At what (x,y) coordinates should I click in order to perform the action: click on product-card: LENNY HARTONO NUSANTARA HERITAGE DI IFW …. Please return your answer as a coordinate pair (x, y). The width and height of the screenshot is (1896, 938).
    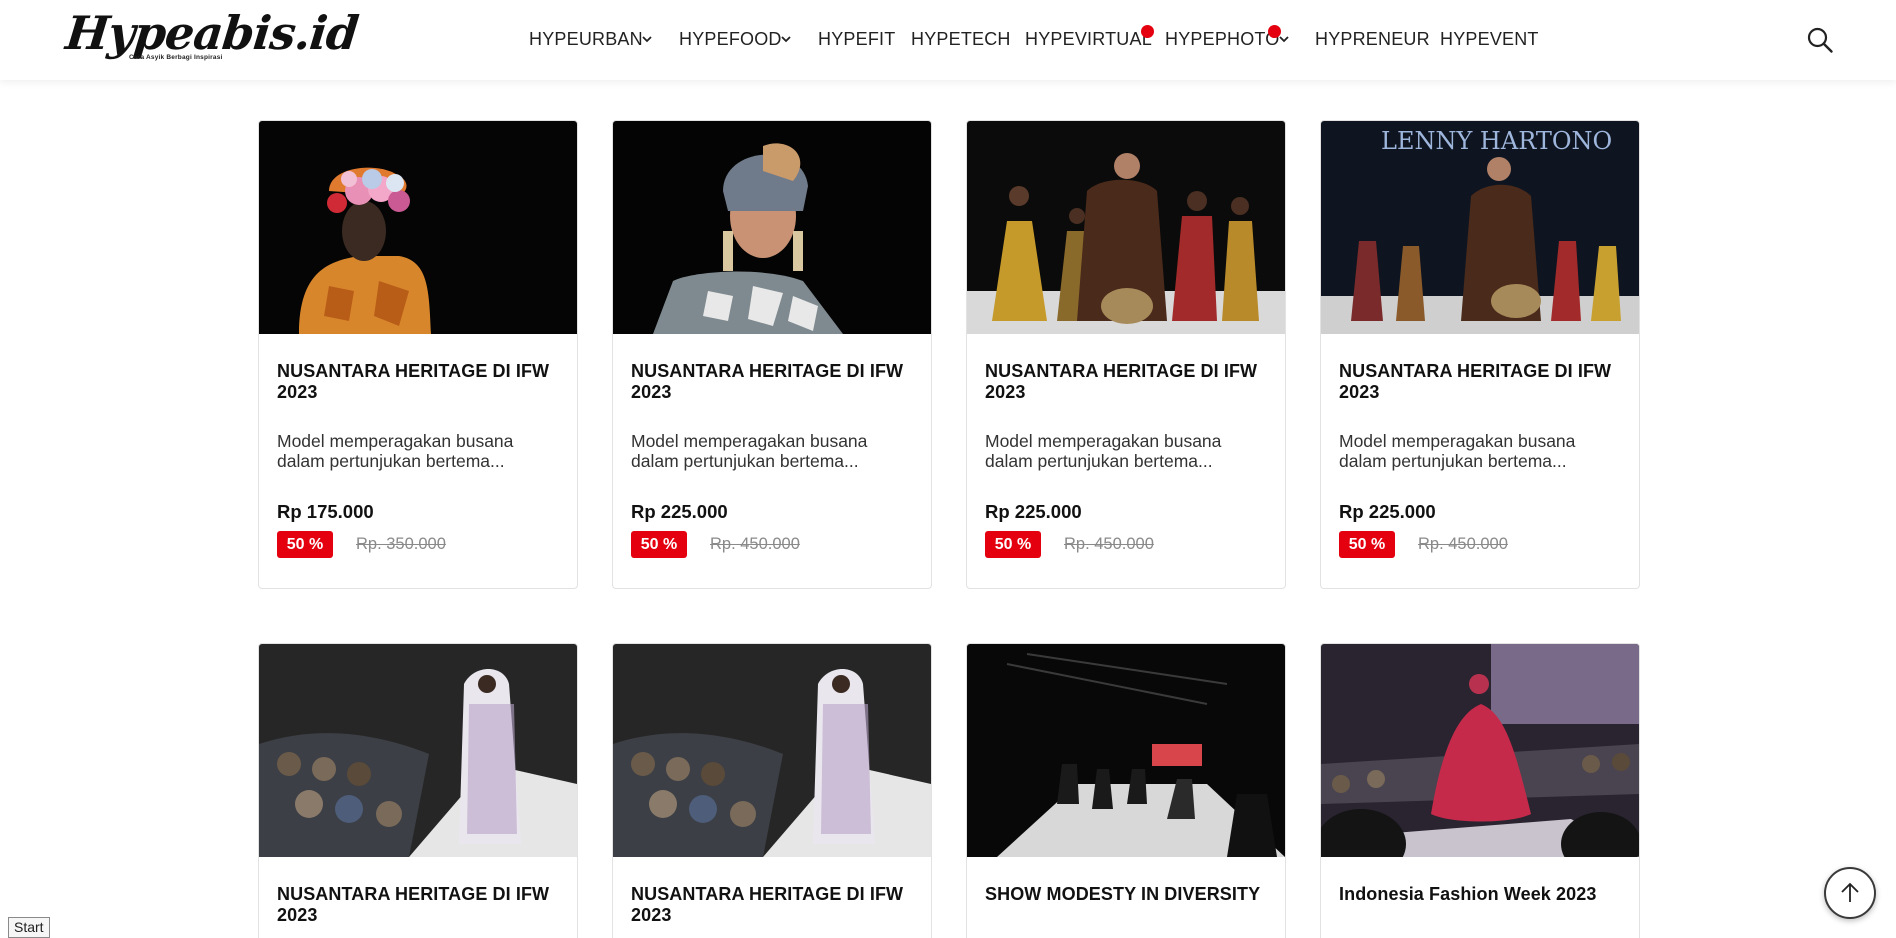
    Looking at the image, I should click on (1480, 354).